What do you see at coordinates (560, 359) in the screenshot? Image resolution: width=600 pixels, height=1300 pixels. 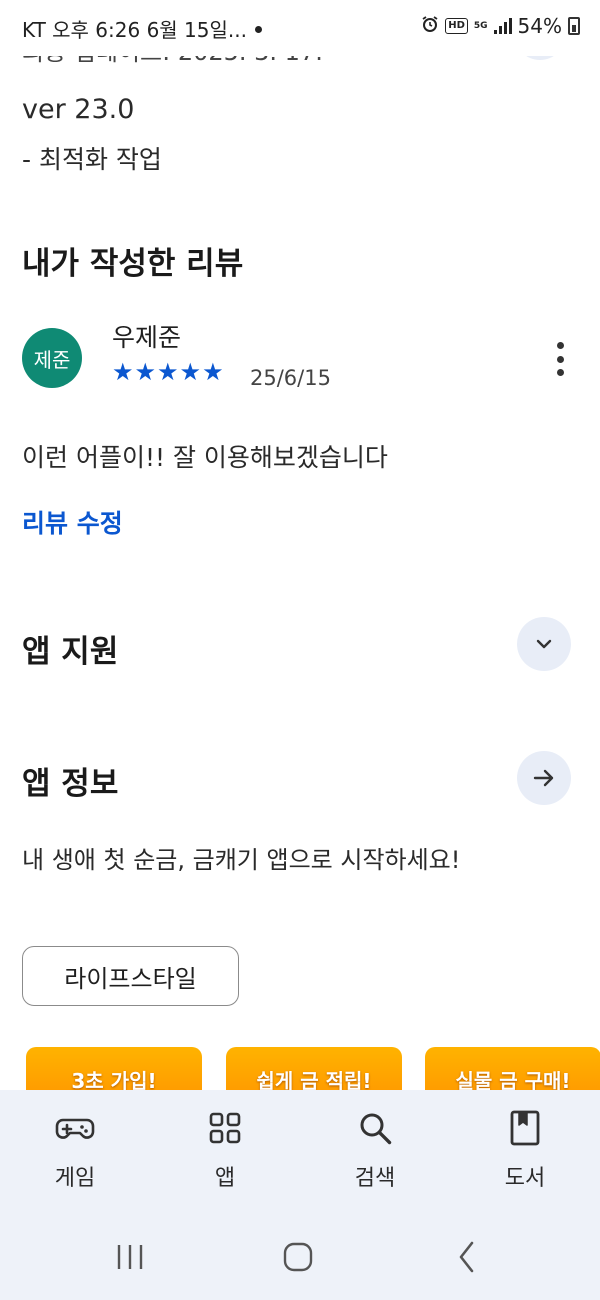 I see `more-options-icon` at bounding box center [560, 359].